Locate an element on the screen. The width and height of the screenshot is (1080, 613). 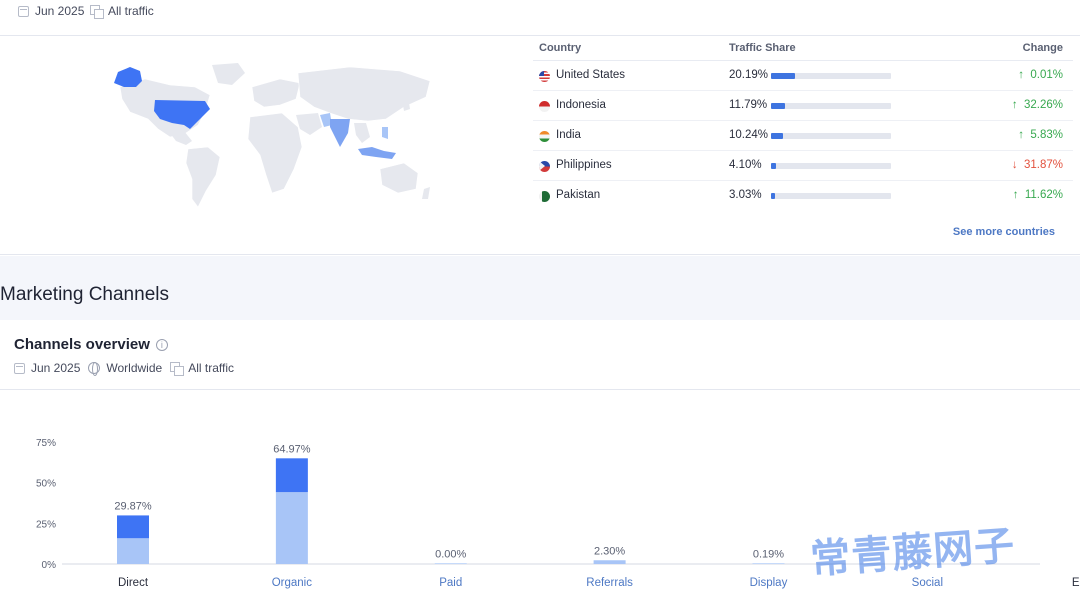
x-tick-label: Display is located at coordinates (769, 583).